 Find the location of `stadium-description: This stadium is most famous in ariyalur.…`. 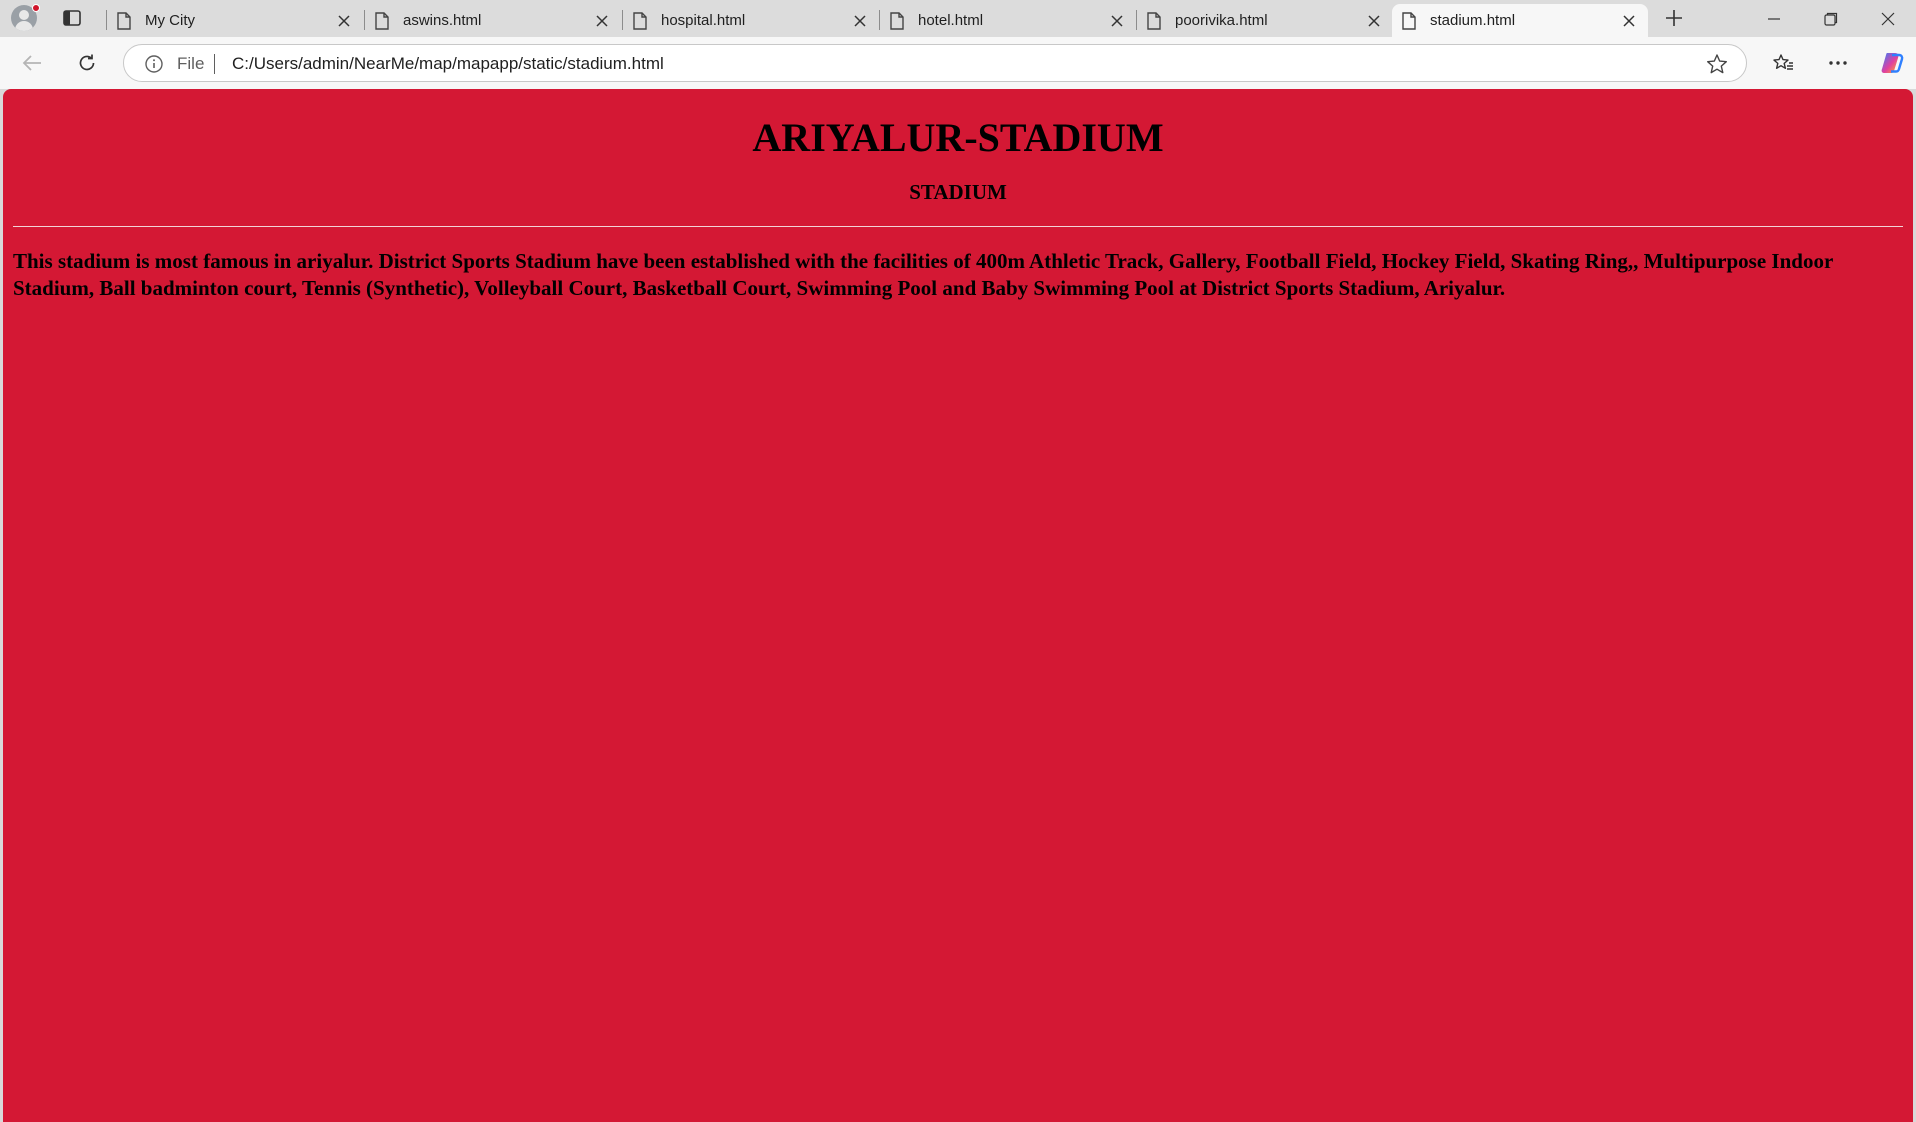

stadium-description: This stadium is most famous in ariyalur.… is located at coordinates (923, 274).